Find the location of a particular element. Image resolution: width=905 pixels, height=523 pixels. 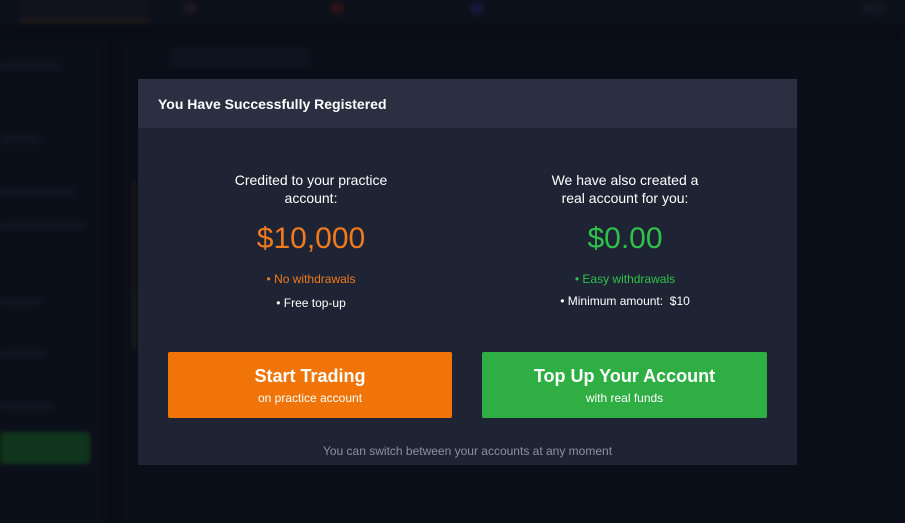

real-feature-minimum-amount: • Minimum amount: $10 is located at coordinates (625, 301).